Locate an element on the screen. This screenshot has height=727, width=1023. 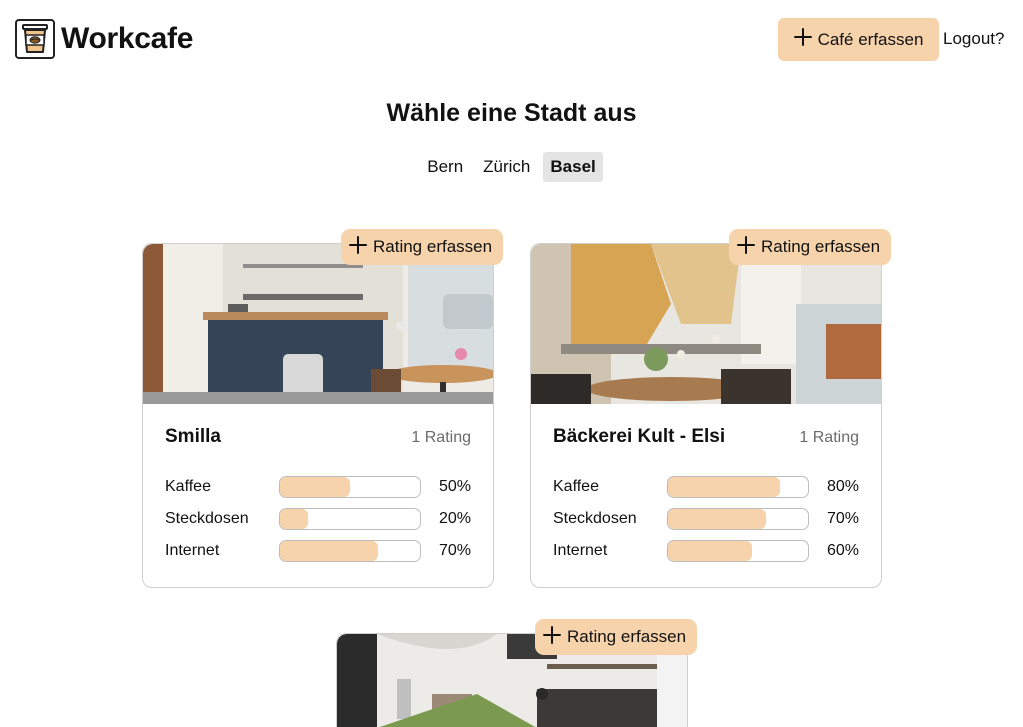
brand-logo: Workcafe is located at coordinates (104, 39).